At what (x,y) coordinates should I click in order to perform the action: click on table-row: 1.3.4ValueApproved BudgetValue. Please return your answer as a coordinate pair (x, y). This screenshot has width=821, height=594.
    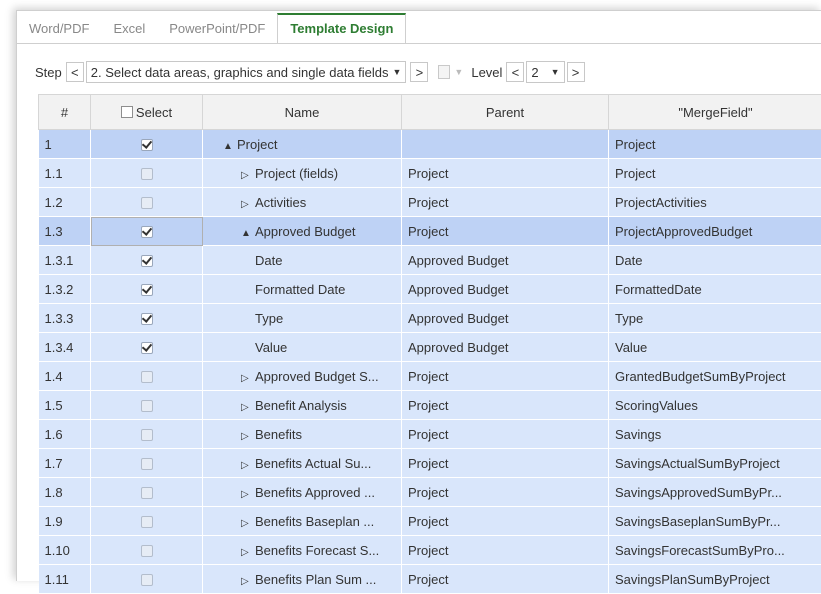
    Looking at the image, I should click on (430, 347).